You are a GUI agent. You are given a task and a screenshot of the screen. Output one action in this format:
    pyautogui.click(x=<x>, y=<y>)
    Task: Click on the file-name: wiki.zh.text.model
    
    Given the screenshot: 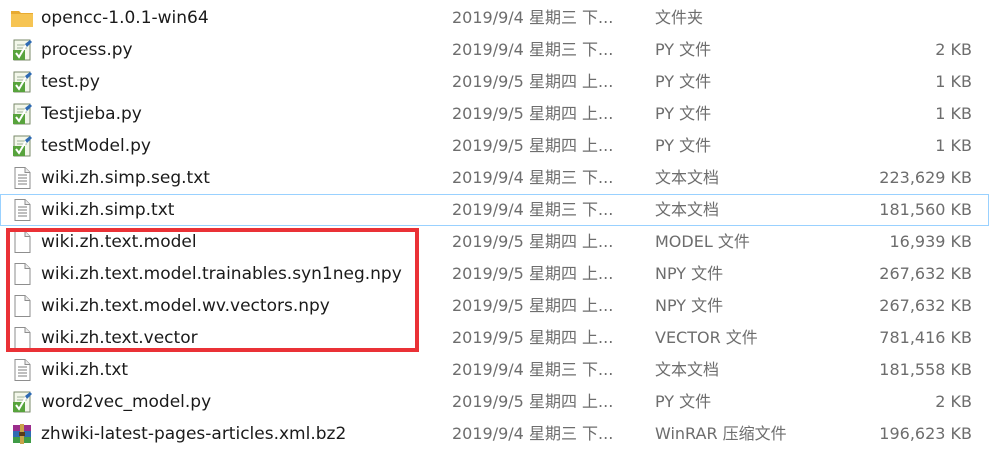 What is the action you would take?
    pyautogui.click(x=119, y=242)
    